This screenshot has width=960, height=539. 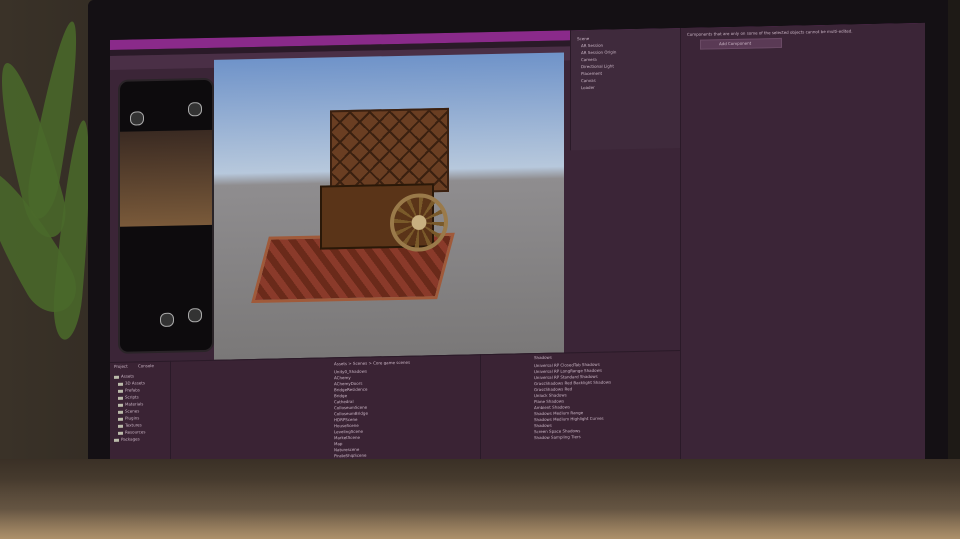 I want to click on tree-item: Plugins, so click(x=128, y=418).